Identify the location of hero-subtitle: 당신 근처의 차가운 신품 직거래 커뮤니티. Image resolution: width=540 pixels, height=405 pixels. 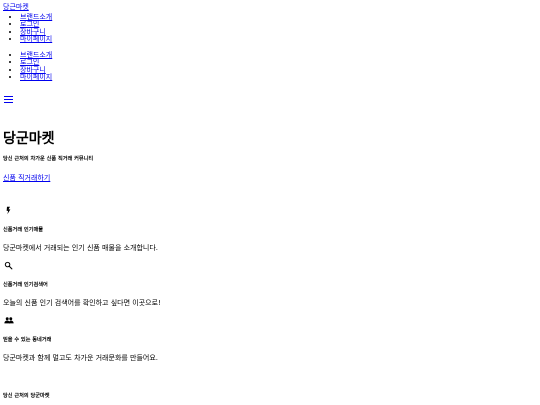
(48, 159).